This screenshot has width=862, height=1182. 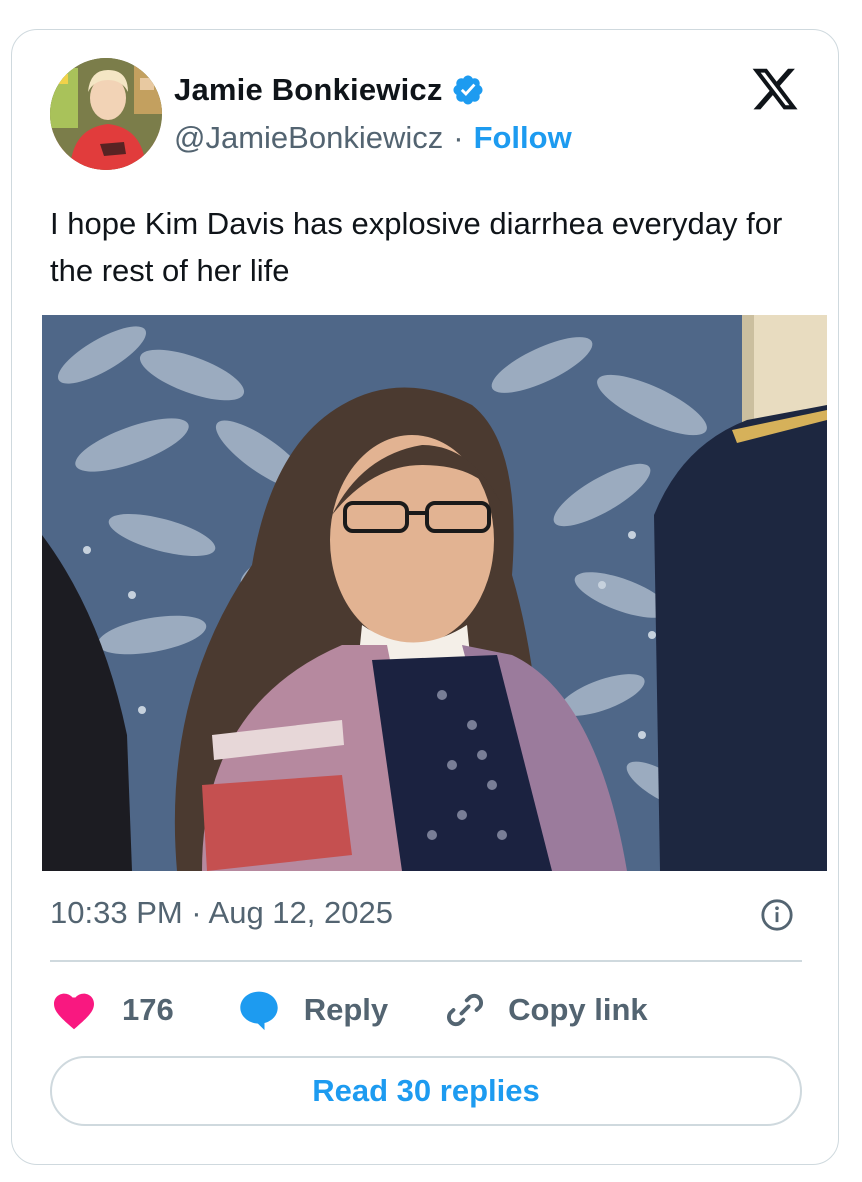 What do you see at coordinates (148, 1009) in the screenshot?
I see `like-count: 176` at bounding box center [148, 1009].